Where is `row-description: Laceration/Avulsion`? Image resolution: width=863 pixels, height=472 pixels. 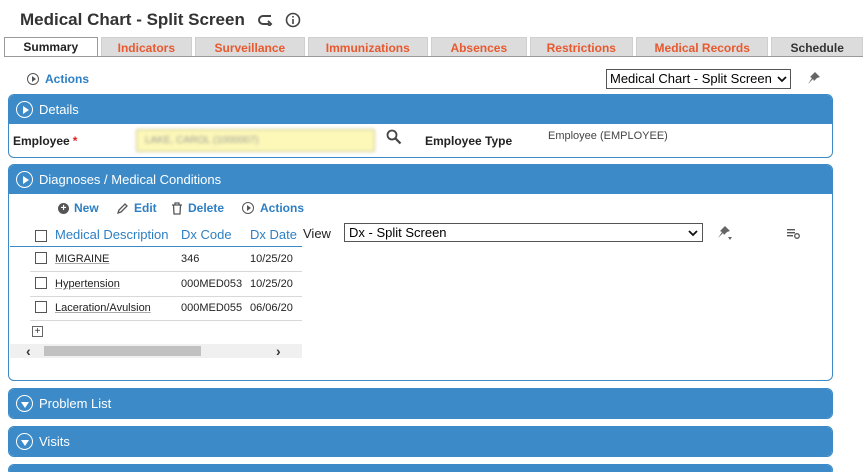 row-description: Laceration/Avulsion is located at coordinates (103, 308).